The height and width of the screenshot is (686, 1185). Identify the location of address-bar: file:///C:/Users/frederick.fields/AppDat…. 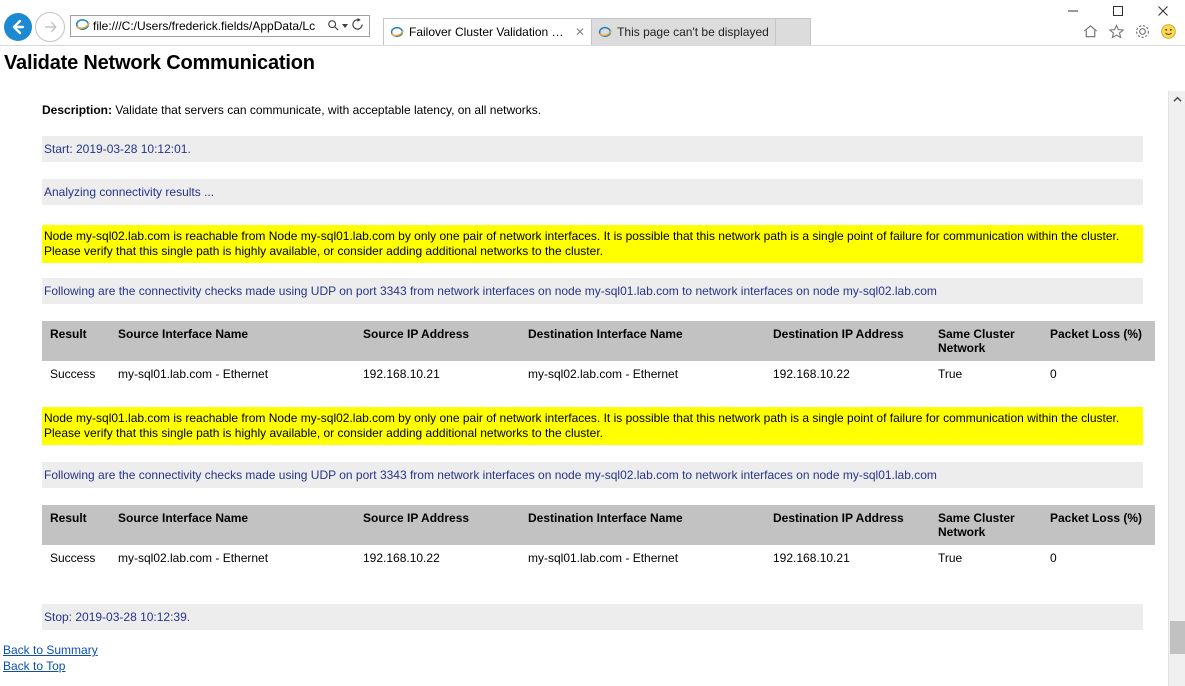
(220, 26).